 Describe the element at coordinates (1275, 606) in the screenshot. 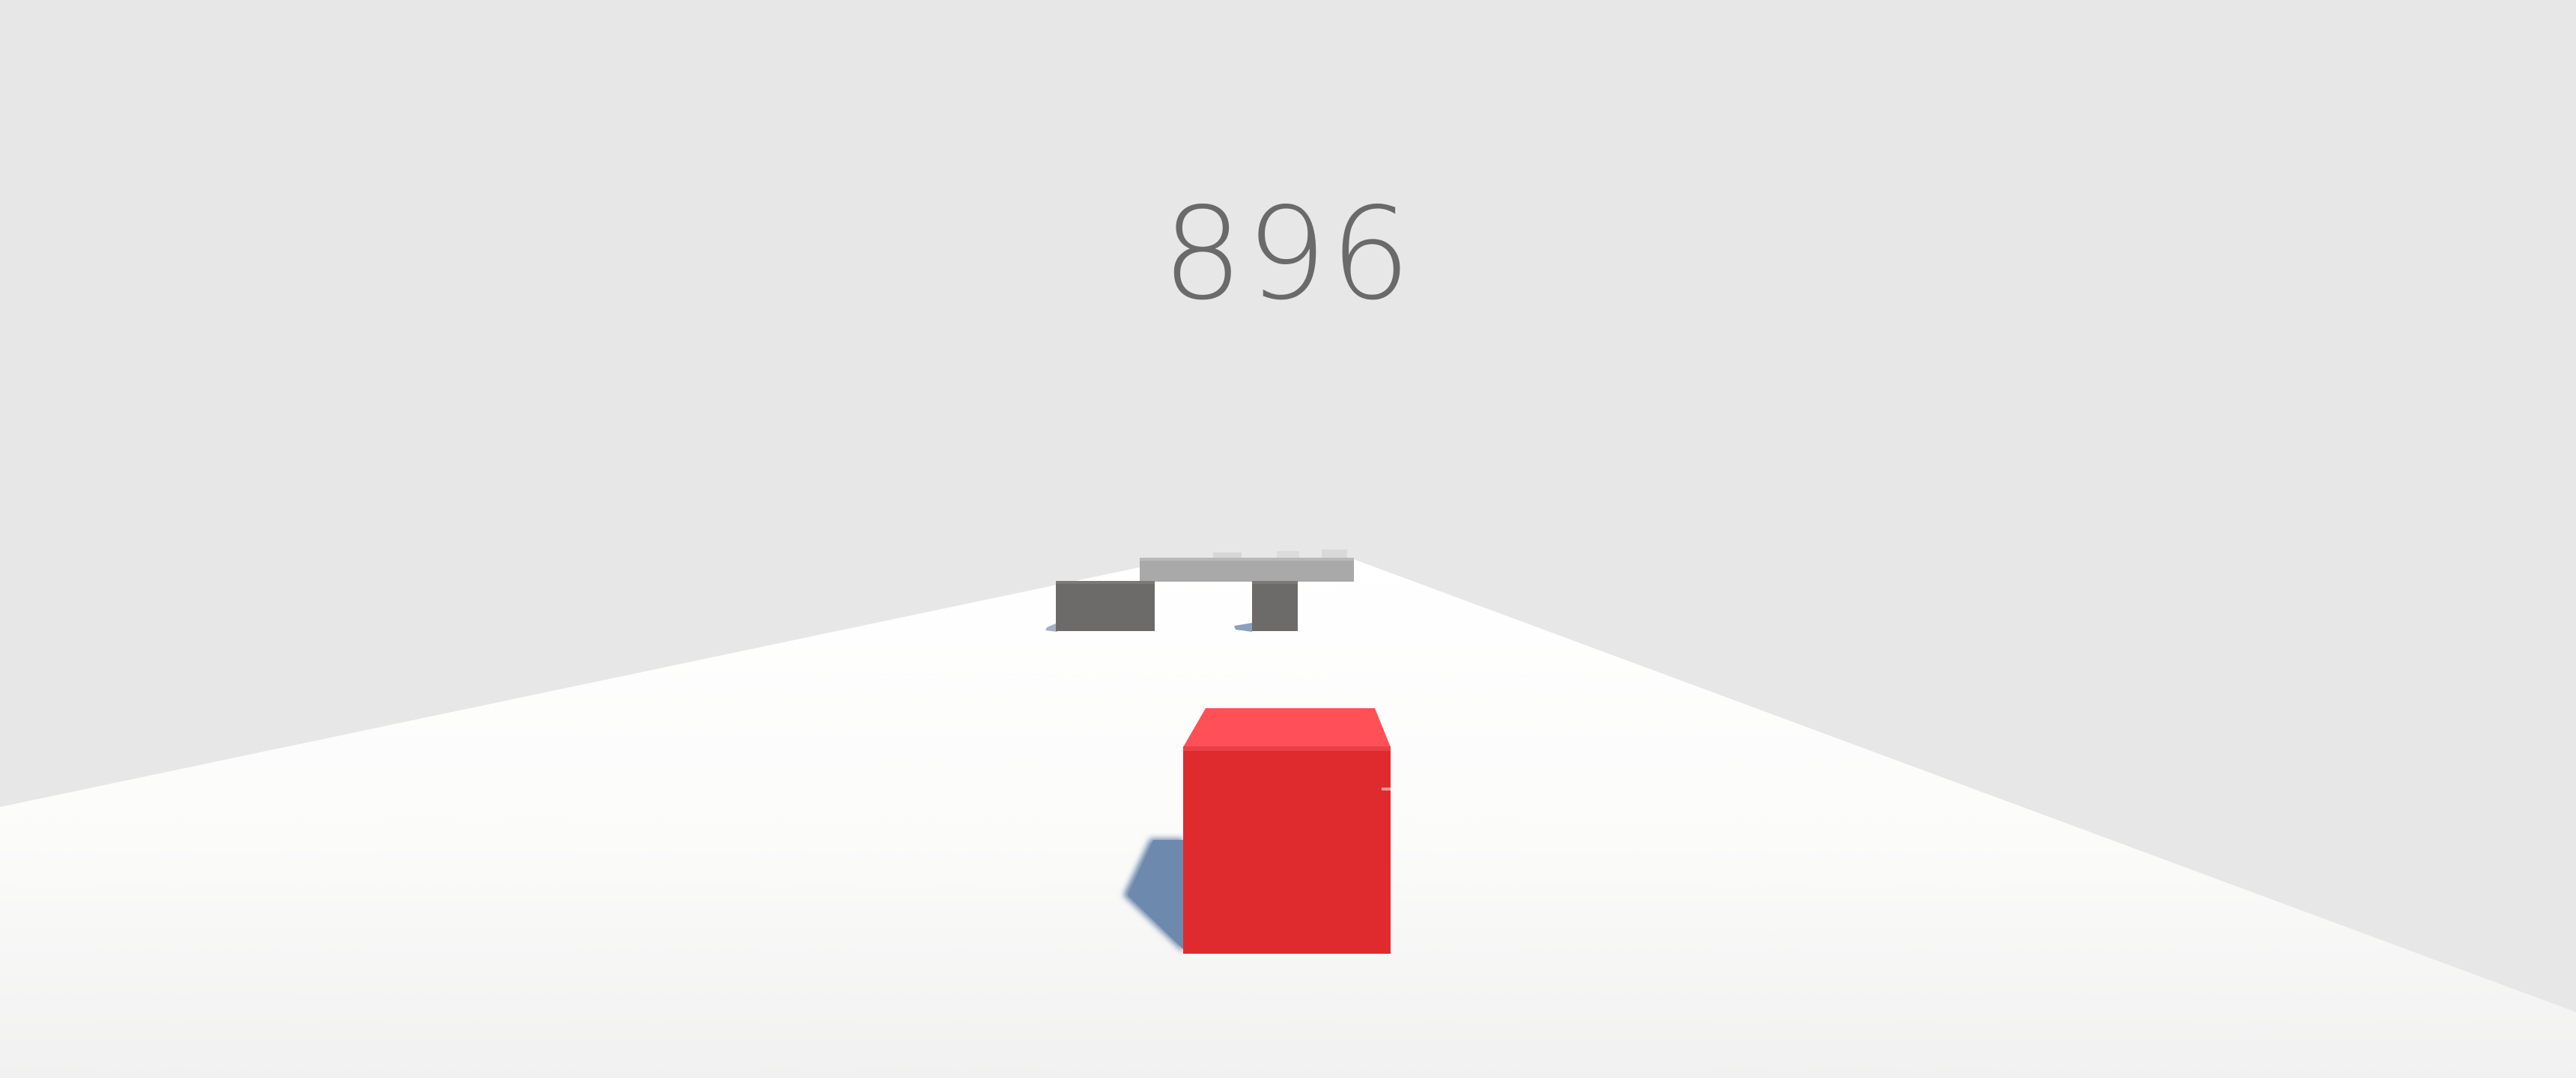

I see `obstacle-block-right` at that location.